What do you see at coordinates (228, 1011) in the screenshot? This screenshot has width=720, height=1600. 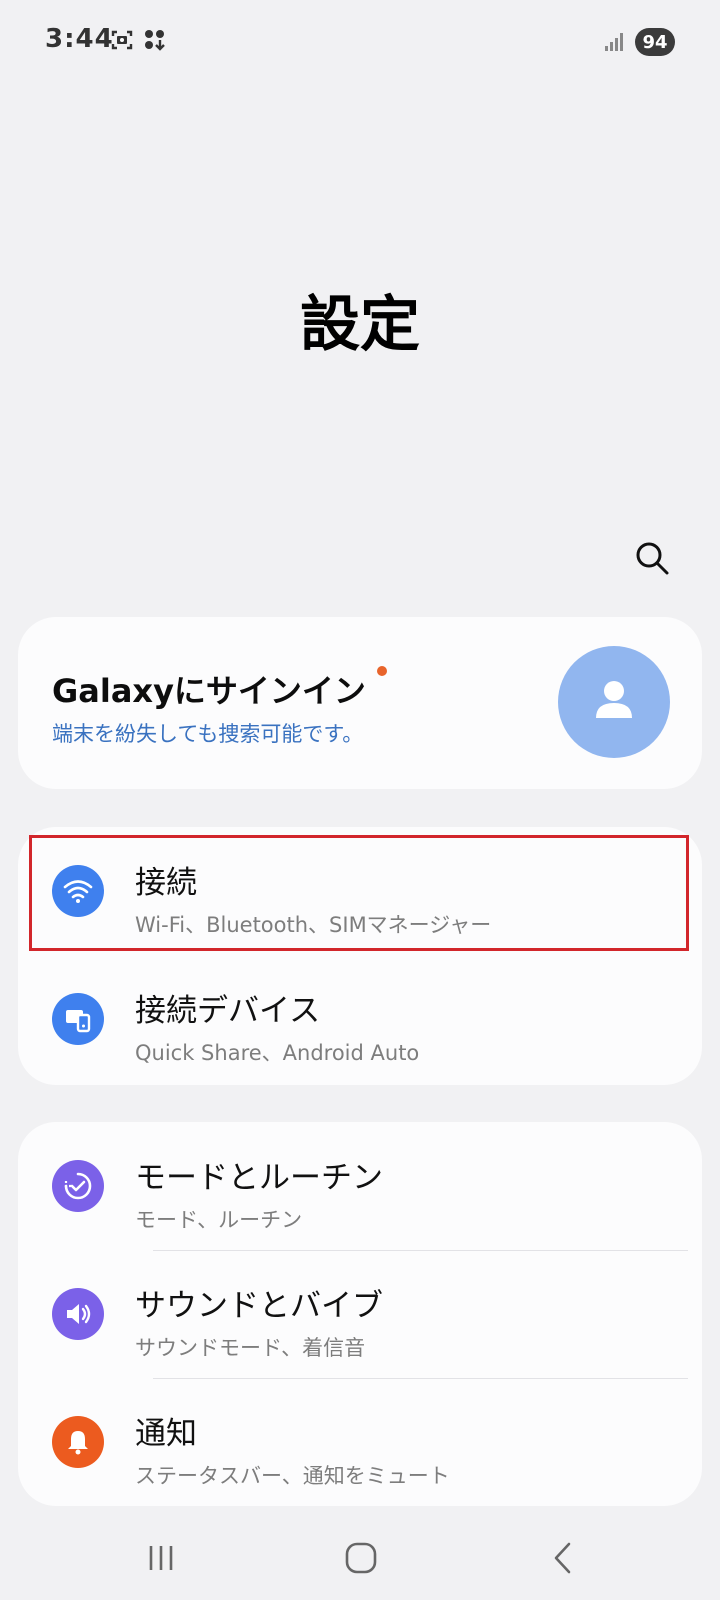 I see `settings-item-title: 接続デバイス` at bounding box center [228, 1011].